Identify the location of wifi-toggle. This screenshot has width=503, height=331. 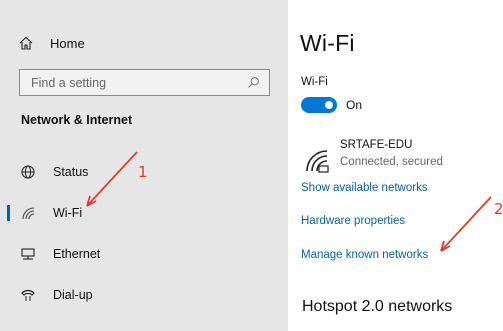
(319, 105).